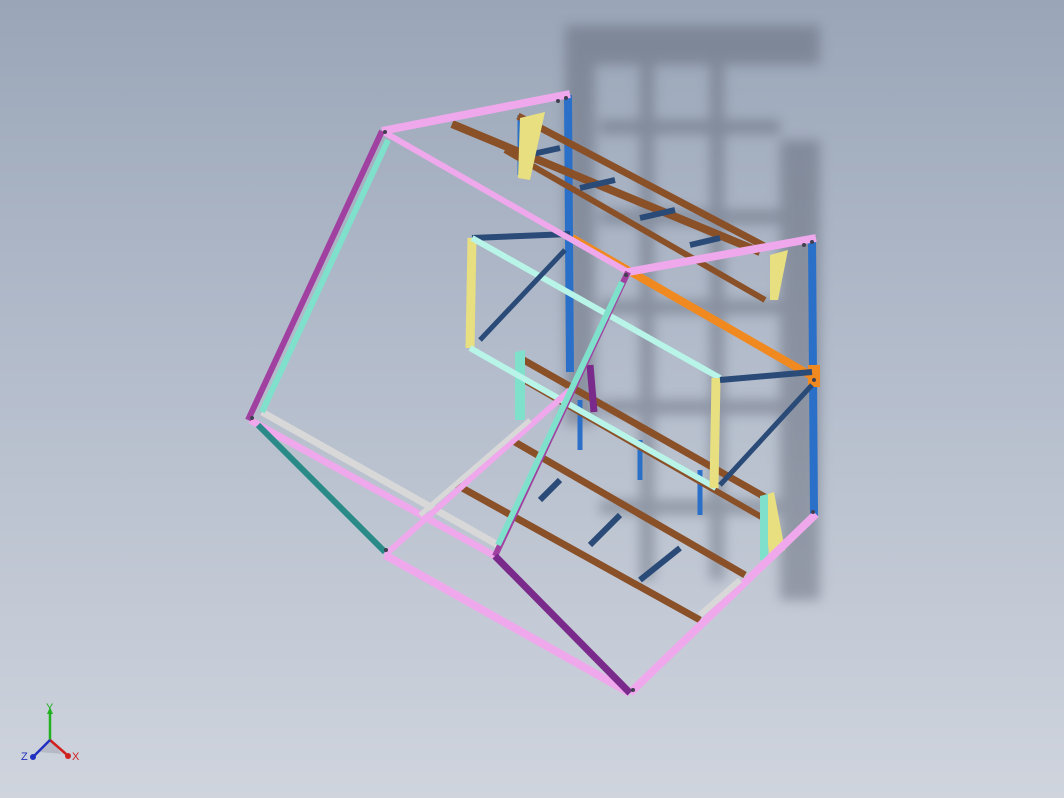 The height and width of the screenshot is (798, 1064). Describe the element at coordinates (619, 207) in the screenshot. I see `upper-shelf-rails` at that location.